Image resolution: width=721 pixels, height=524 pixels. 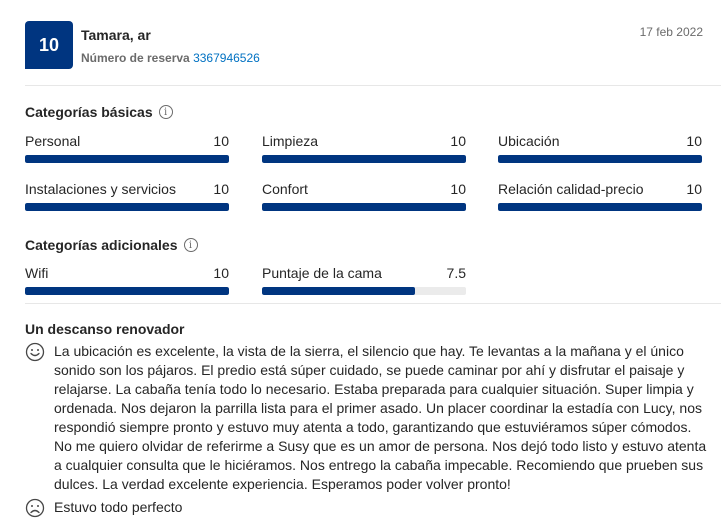 What do you see at coordinates (290, 141) in the screenshot?
I see `category-label: Limpieza` at bounding box center [290, 141].